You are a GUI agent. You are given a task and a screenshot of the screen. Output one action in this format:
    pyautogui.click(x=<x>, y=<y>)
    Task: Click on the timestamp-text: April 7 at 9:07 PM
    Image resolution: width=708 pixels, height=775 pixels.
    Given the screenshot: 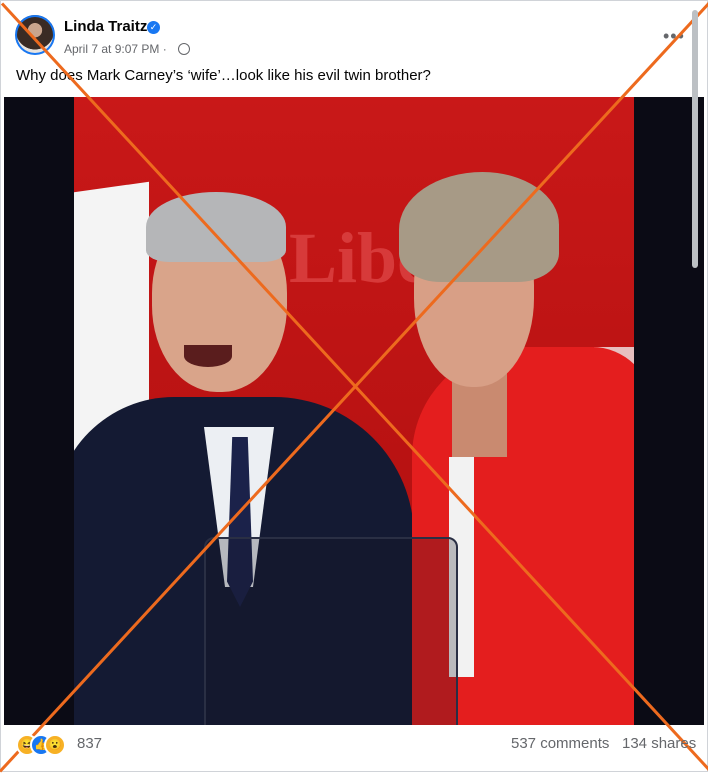 What is the action you would take?
    pyautogui.click(x=111, y=49)
    